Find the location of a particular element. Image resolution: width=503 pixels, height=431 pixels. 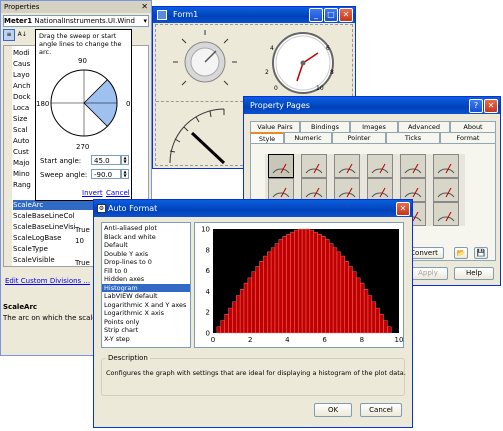

tab-row-1: Value Pairs Bindings Images Advanced About is located at coordinates (373, 126).